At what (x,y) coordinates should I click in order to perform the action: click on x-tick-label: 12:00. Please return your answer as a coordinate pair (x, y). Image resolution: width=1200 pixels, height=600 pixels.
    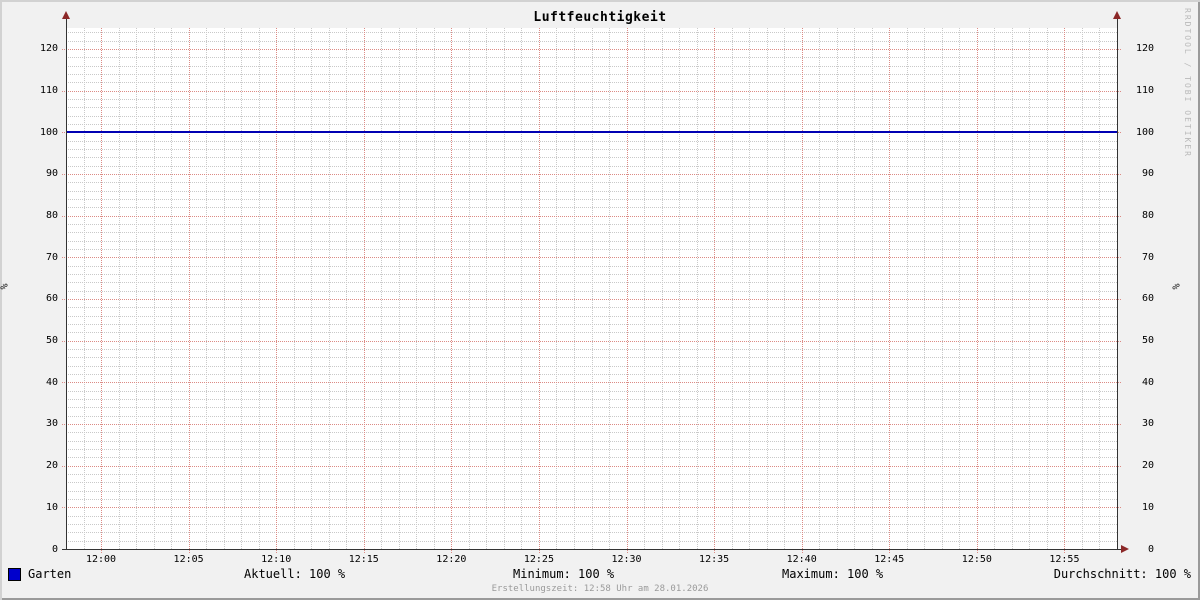
    Looking at the image, I should click on (101, 559).